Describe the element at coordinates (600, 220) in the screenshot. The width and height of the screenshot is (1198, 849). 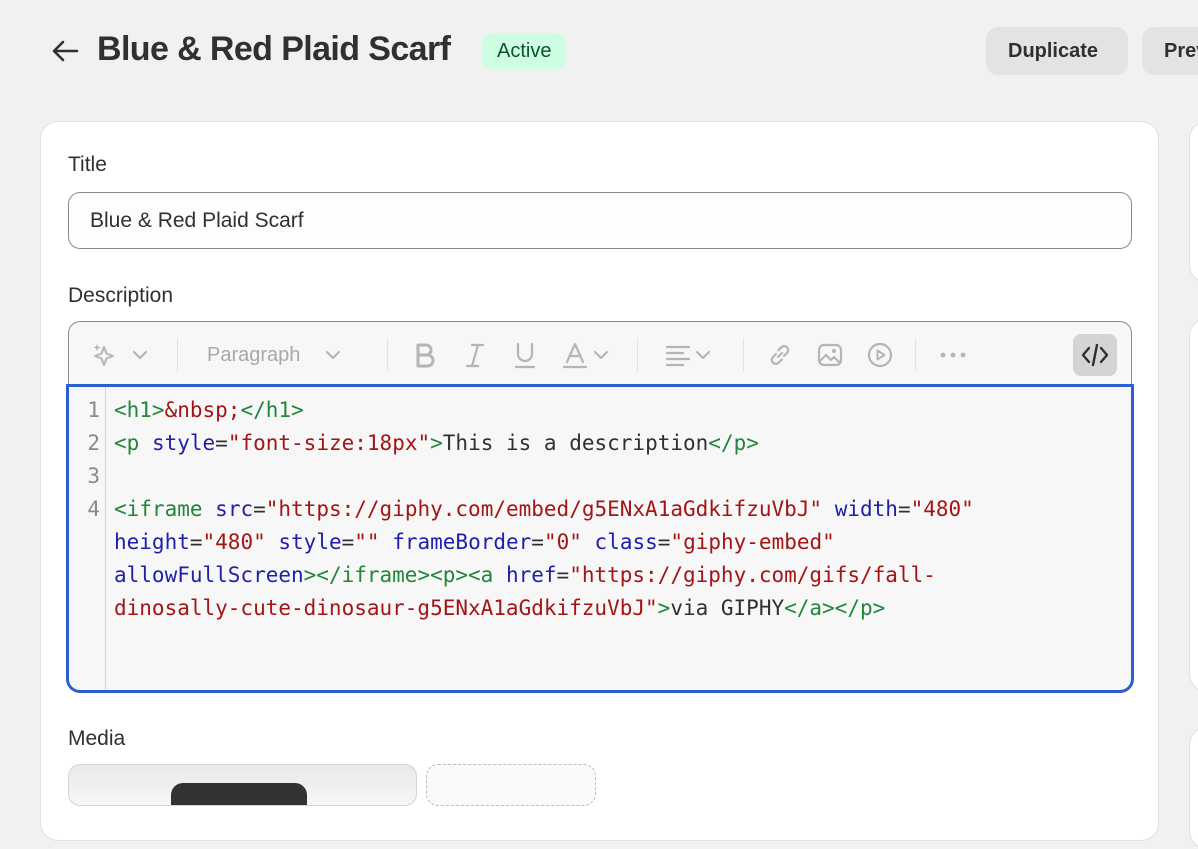
I see `title-input` at that location.